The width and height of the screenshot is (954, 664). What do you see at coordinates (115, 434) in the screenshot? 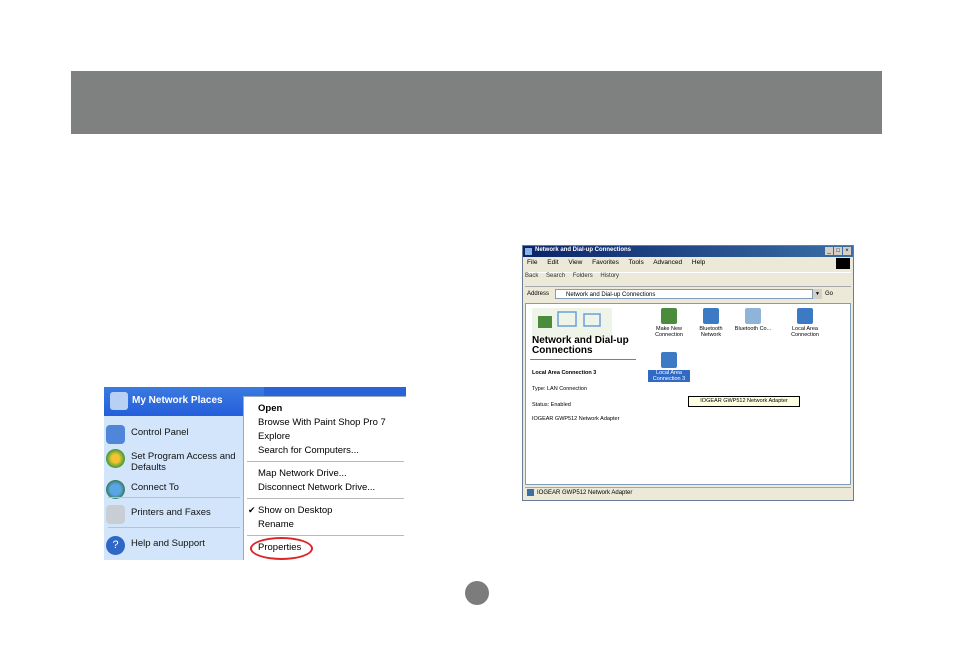
I see `control-panel-icon` at bounding box center [115, 434].